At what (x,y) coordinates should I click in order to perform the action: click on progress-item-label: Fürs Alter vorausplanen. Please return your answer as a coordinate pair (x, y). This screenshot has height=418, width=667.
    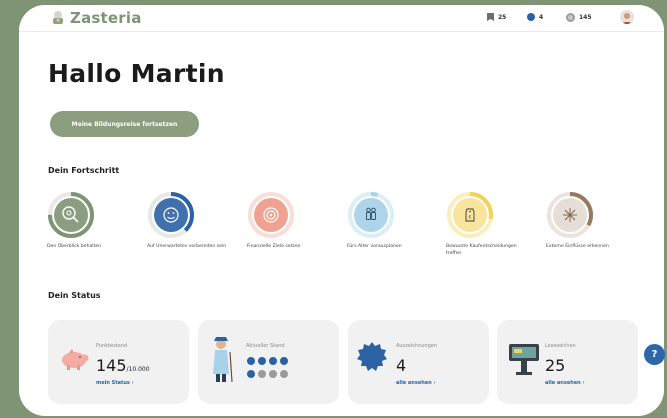
    Looking at the image, I should click on (374, 246).